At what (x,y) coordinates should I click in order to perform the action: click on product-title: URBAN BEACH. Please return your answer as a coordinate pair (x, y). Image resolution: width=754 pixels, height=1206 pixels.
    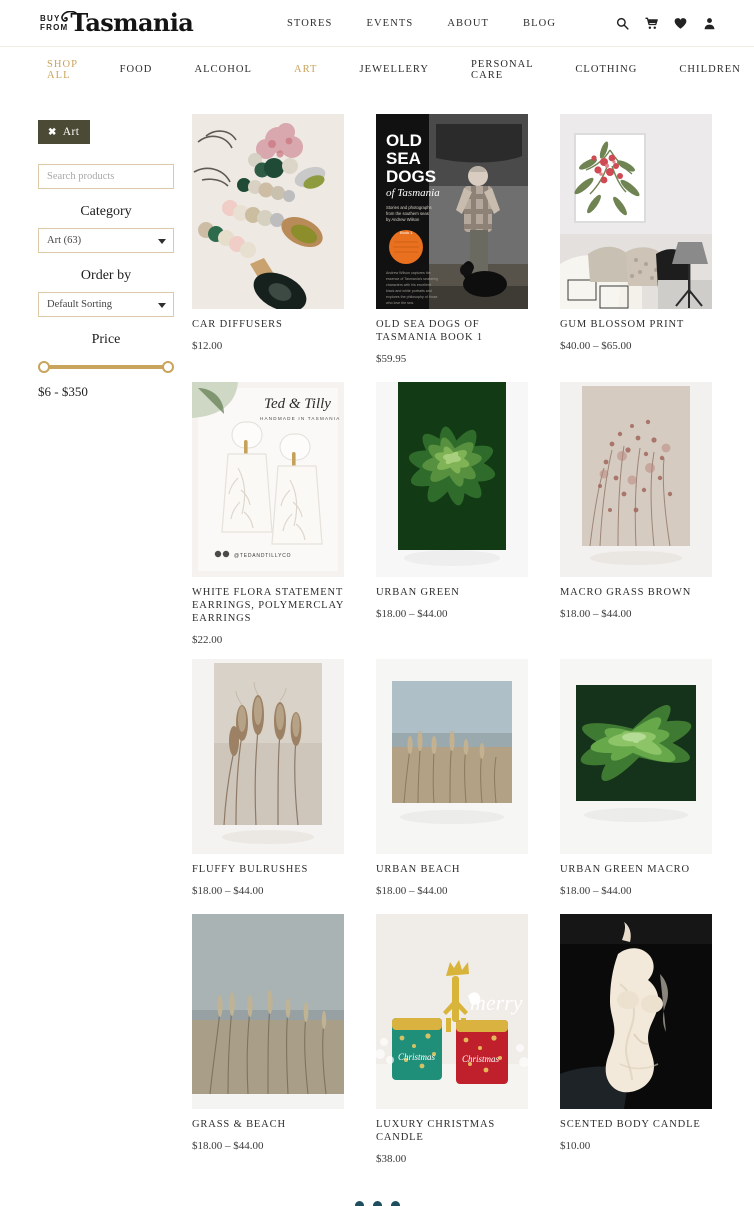
    Looking at the image, I should click on (452, 869).